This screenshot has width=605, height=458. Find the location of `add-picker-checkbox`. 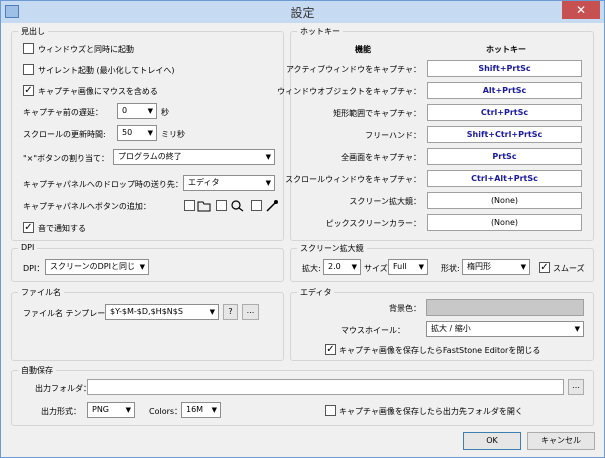

add-picker-checkbox is located at coordinates (256, 205).